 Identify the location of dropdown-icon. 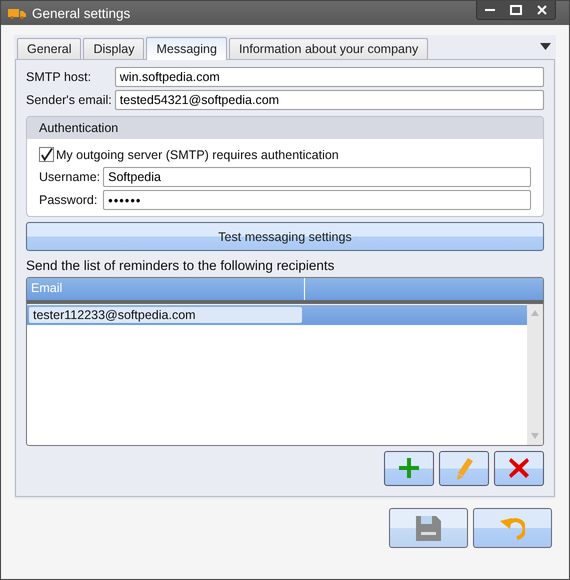
(545, 46).